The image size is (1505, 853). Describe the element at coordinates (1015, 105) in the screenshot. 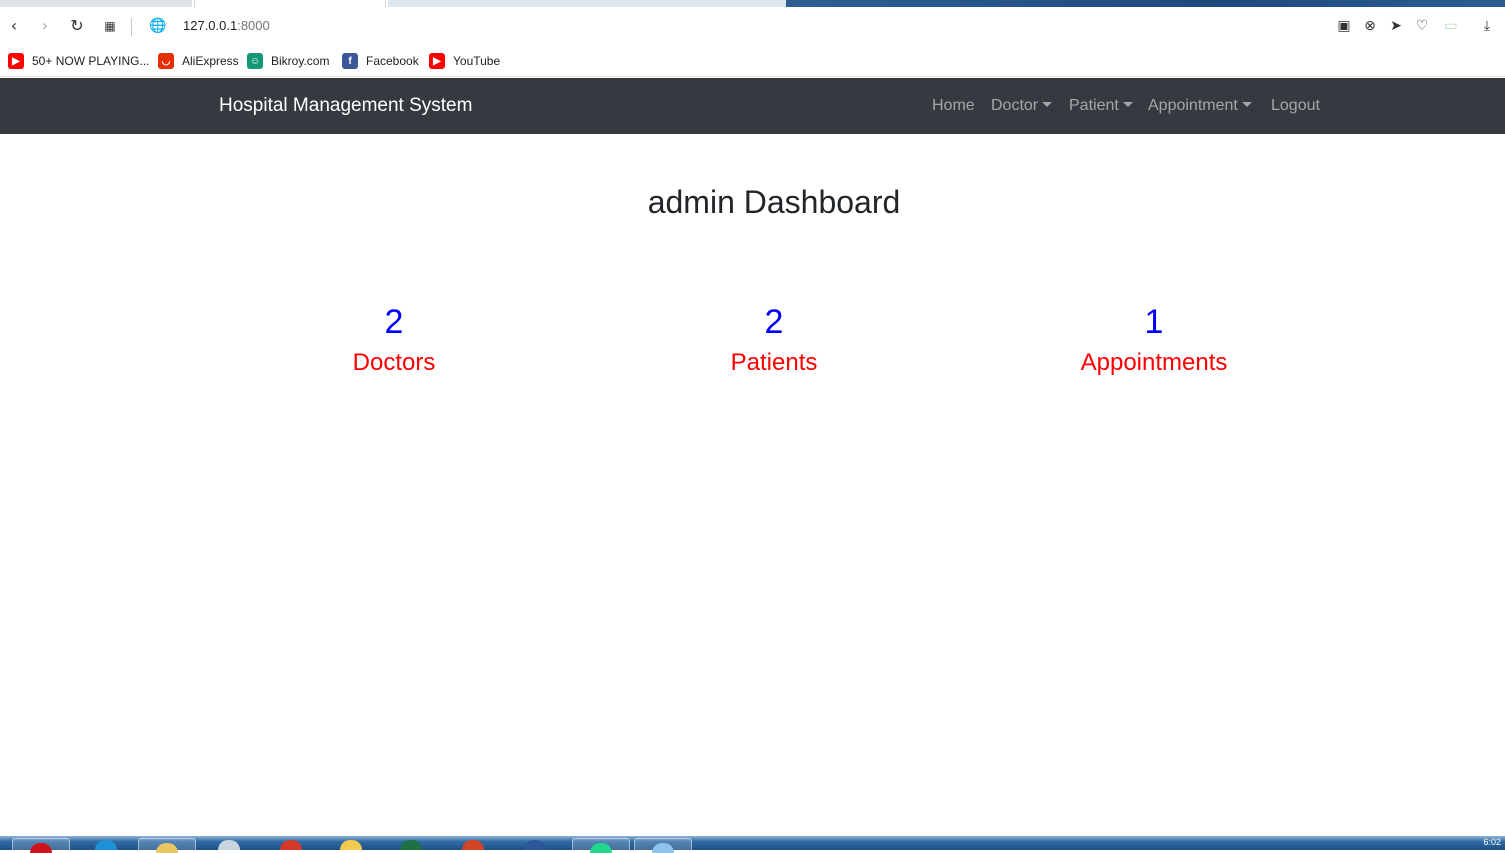

I see `nav-doctor-label: Doctor` at that location.